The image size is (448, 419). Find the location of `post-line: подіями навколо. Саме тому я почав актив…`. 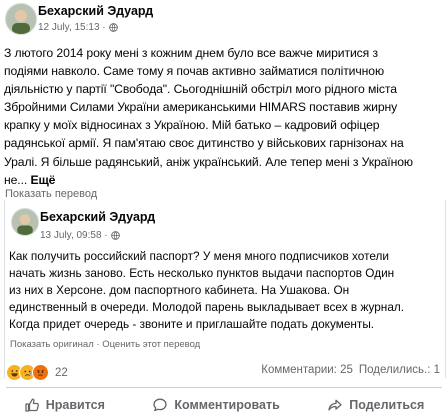

post-line: подіями навколо. Саме тому я почав актив… is located at coordinates (194, 71).